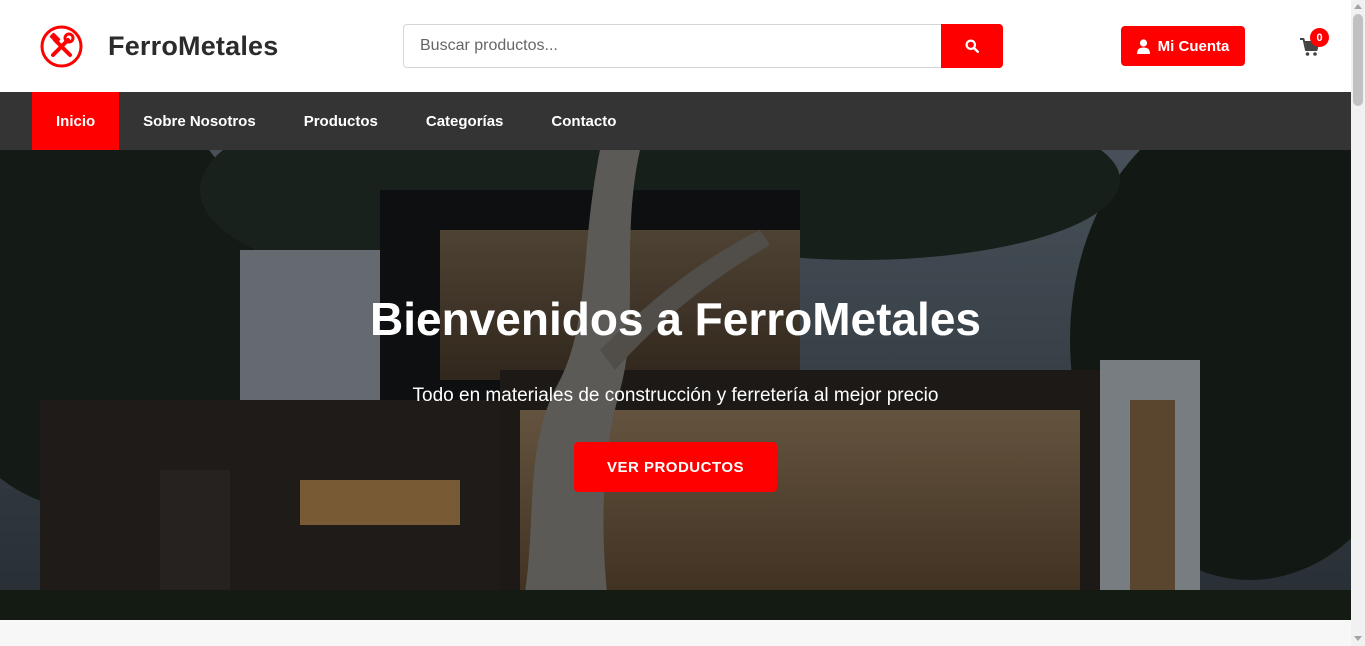 The height and width of the screenshot is (646, 1365). I want to click on brand-name: FerroMetales, so click(193, 46).